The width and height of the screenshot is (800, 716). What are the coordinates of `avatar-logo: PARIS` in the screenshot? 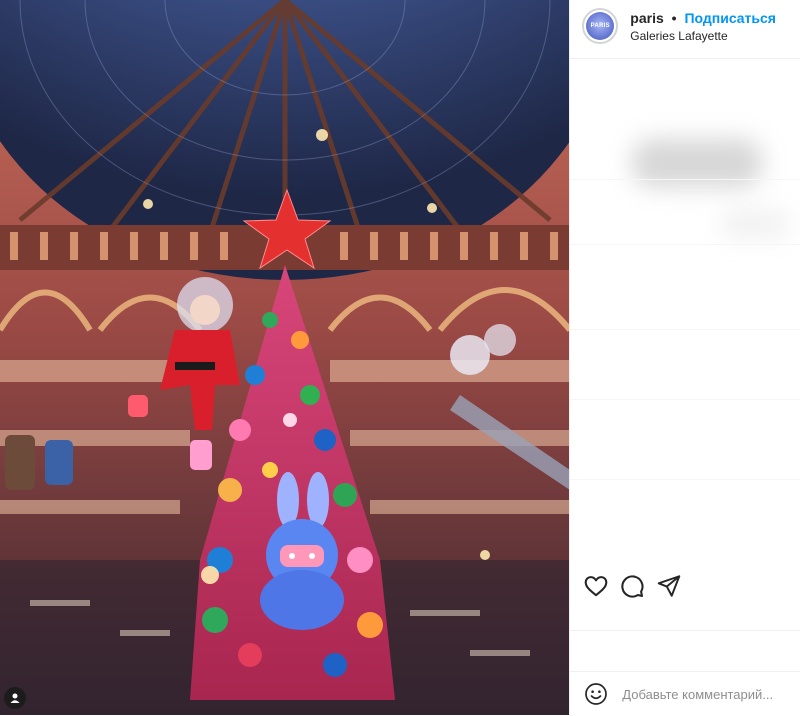 It's located at (600, 26).